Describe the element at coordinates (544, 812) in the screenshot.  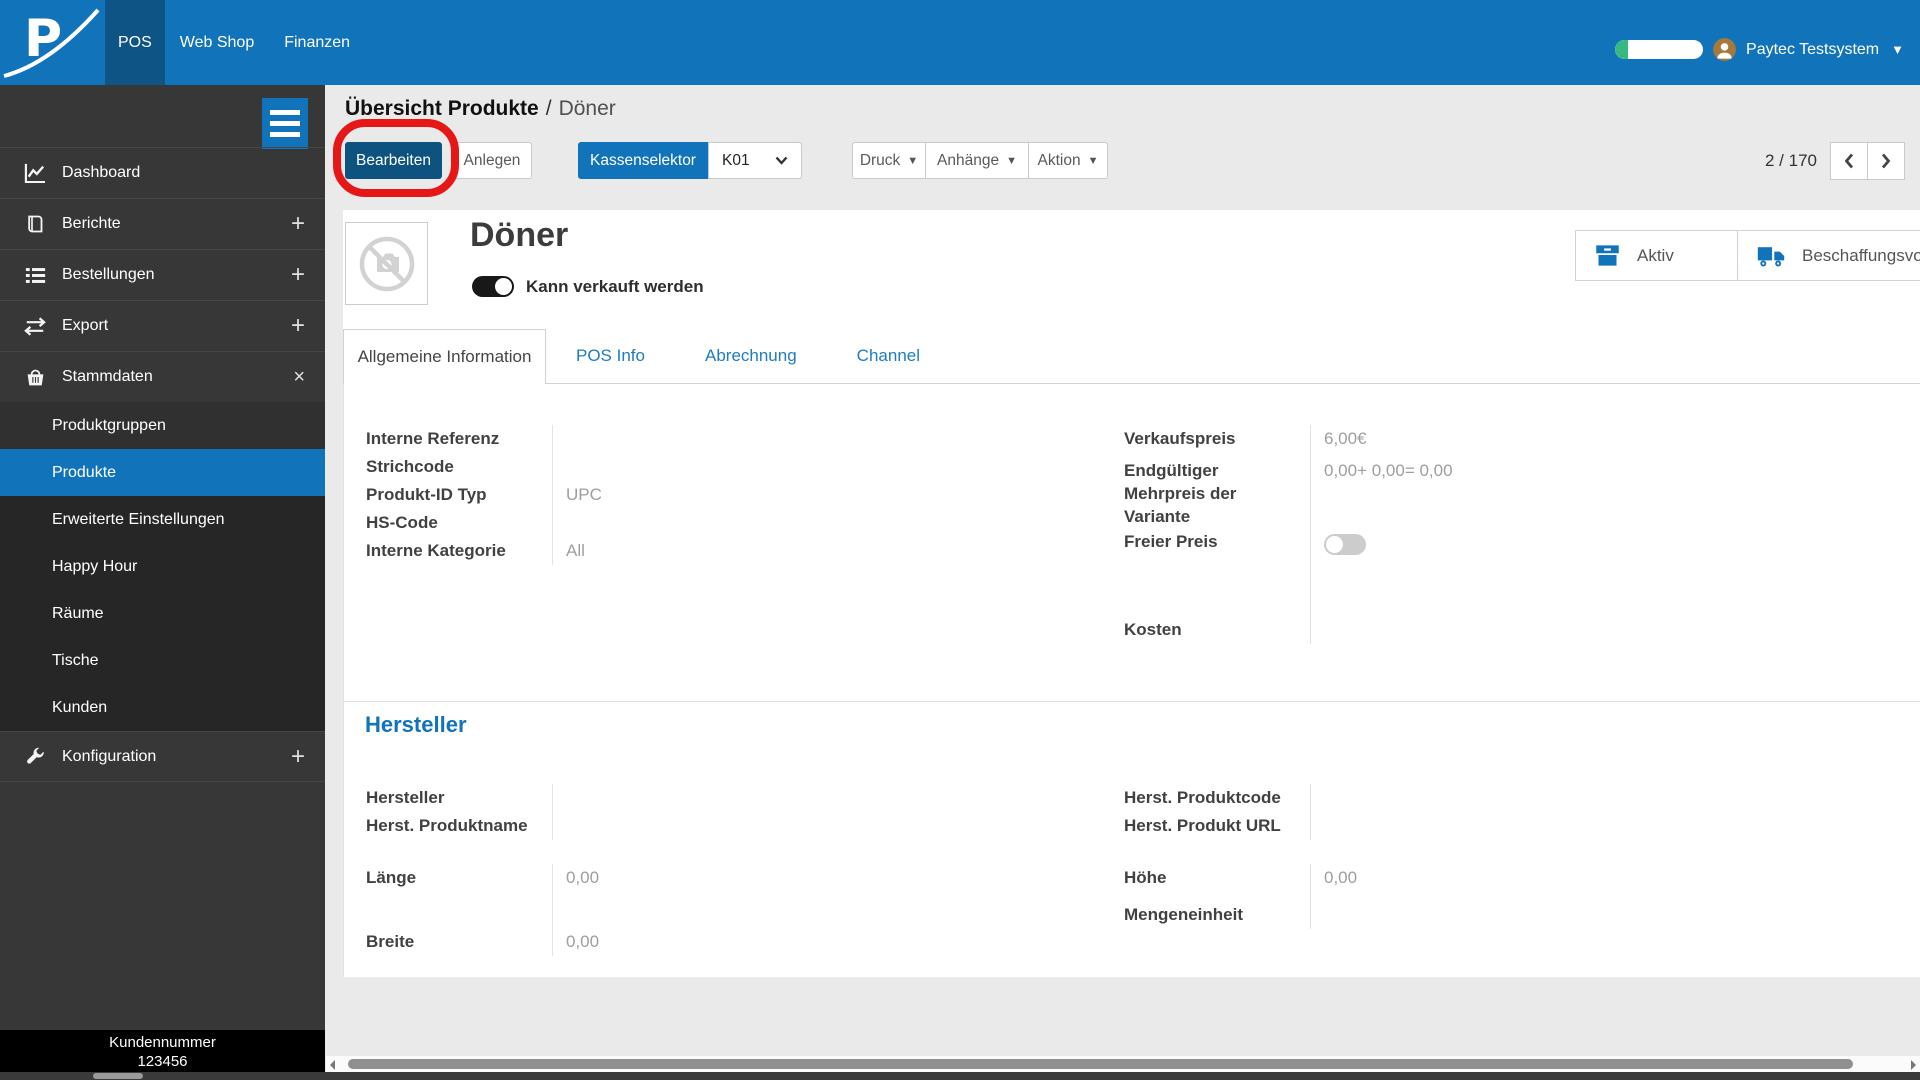
I see `manufacturer-left-group: Hersteller Herst. Produktname` at that location.